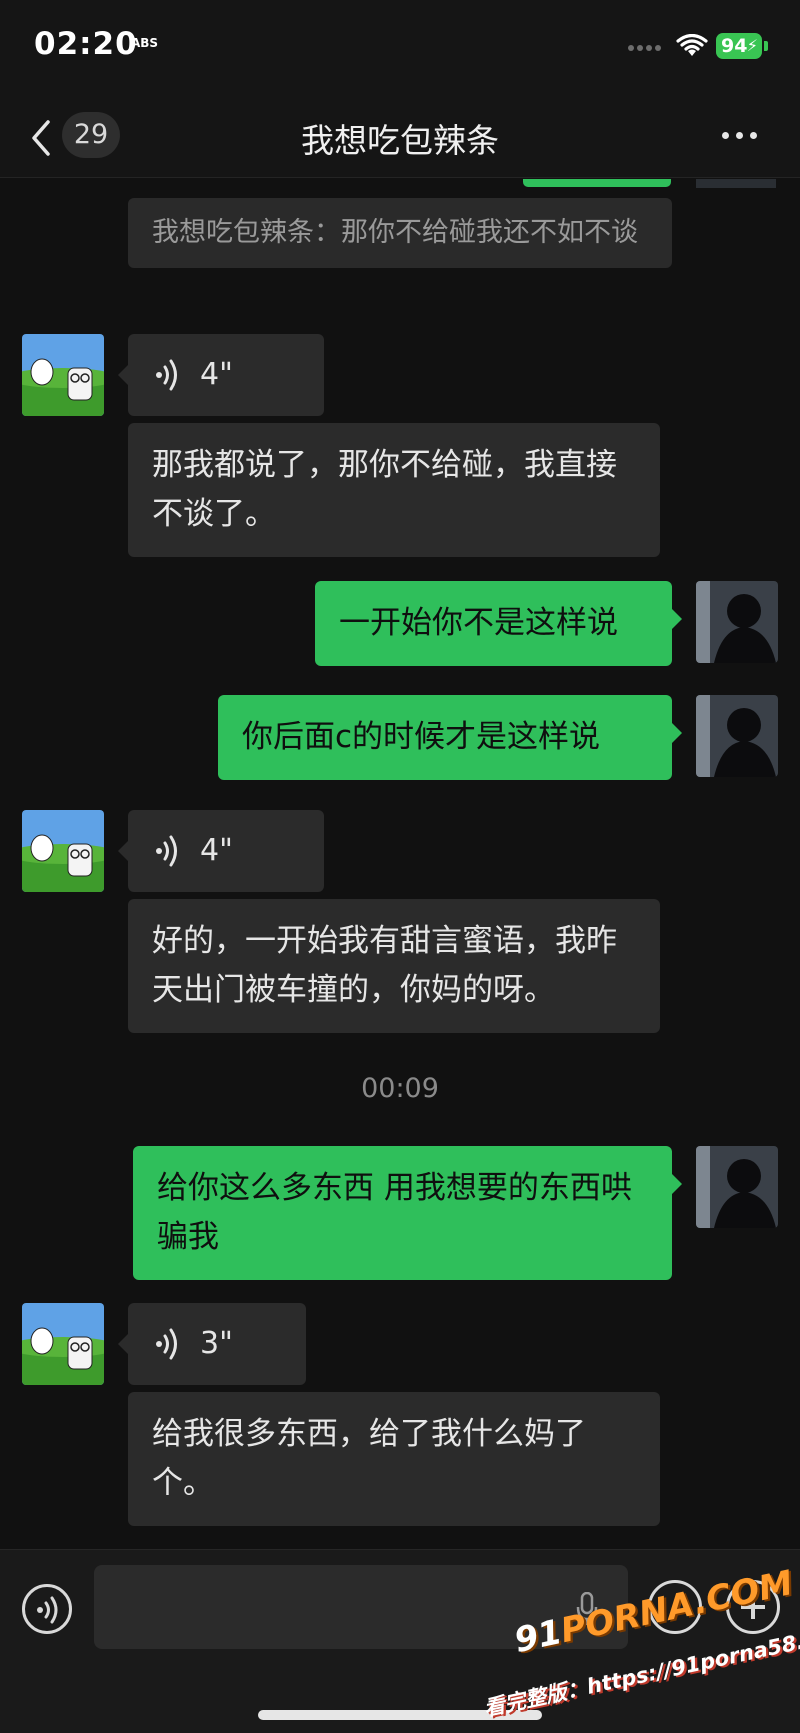 The height and width of the screenshot is (1733, 800). Describe the element at coordinates (394, 490) in the screenshot. I see `message-bubble-incoming: 那我都说了，那你不给碰，我直接不谈了。` at that location.